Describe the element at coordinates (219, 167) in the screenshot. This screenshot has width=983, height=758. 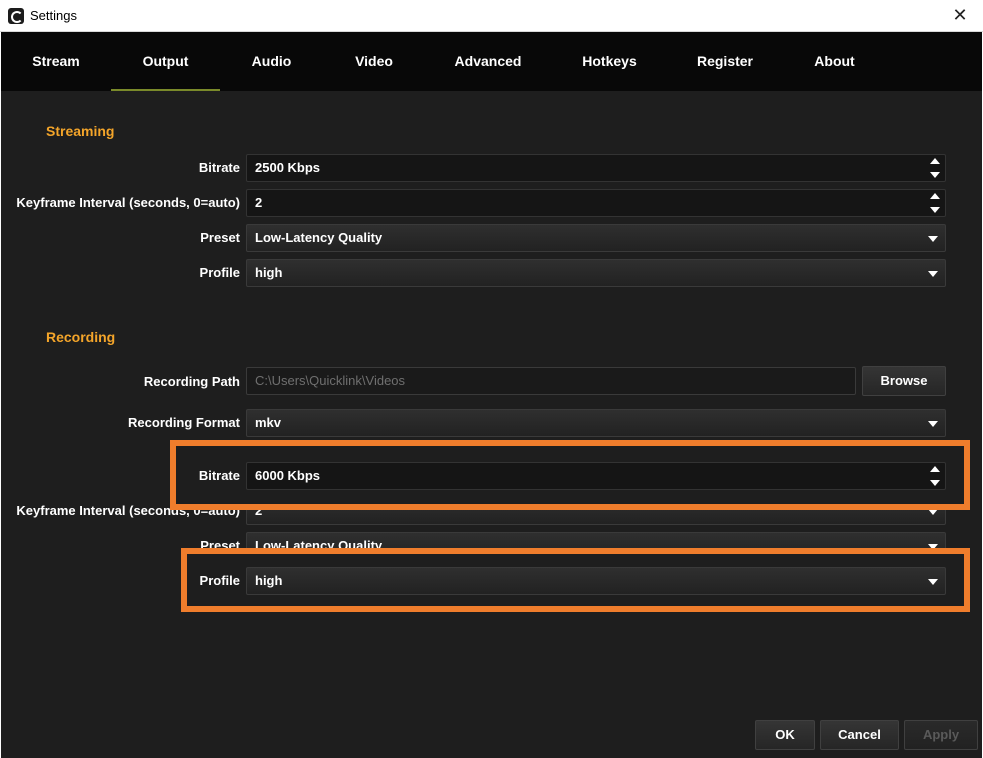
I see `streaming-bitrate-label: Bitrate` at that location.